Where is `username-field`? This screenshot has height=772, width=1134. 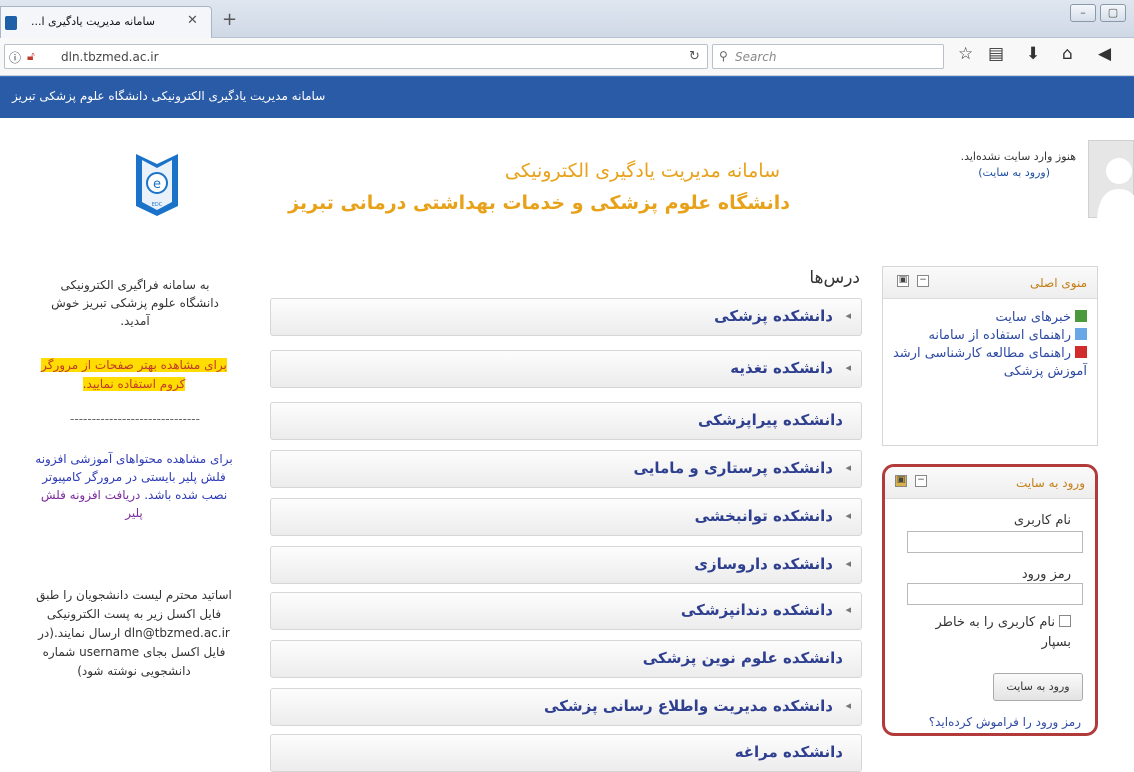 username-field is located at coordinates (995, 542).